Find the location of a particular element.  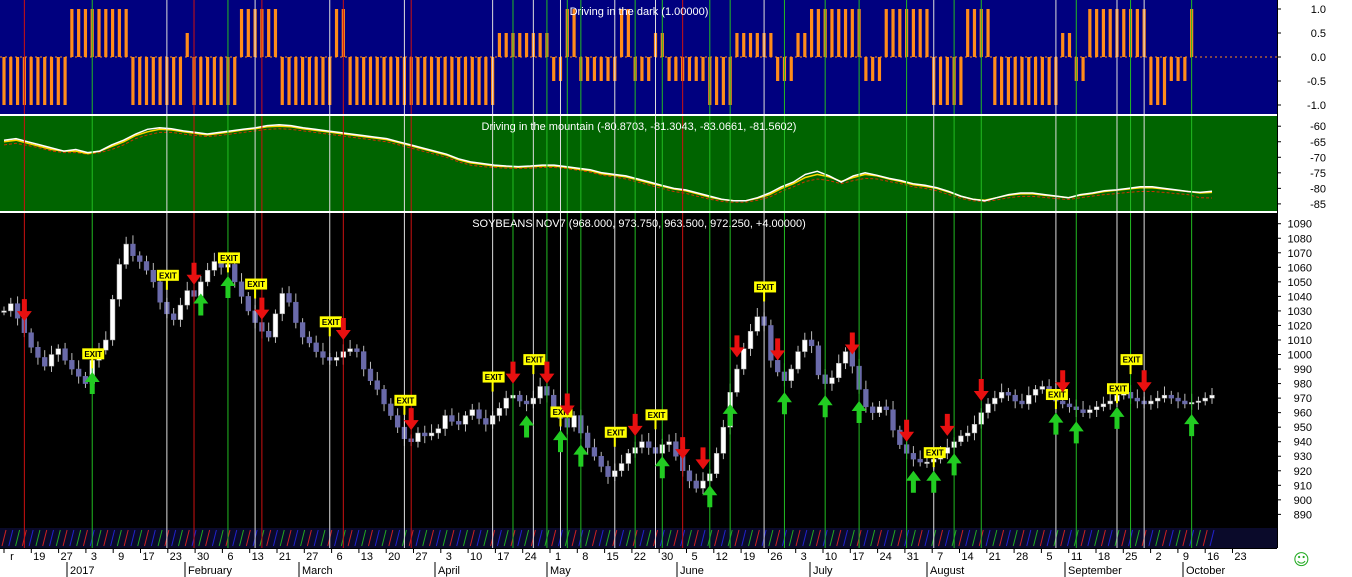

mountain-ytick-label: -85 is located at coordinates (1318, 205).